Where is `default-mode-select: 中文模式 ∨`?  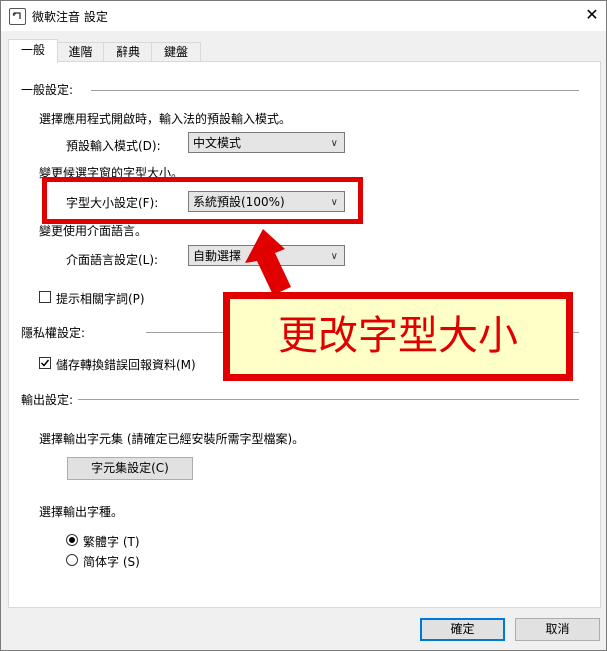
default-mode-select: 中文模式 ∨ is located at coordinates (266, 142).